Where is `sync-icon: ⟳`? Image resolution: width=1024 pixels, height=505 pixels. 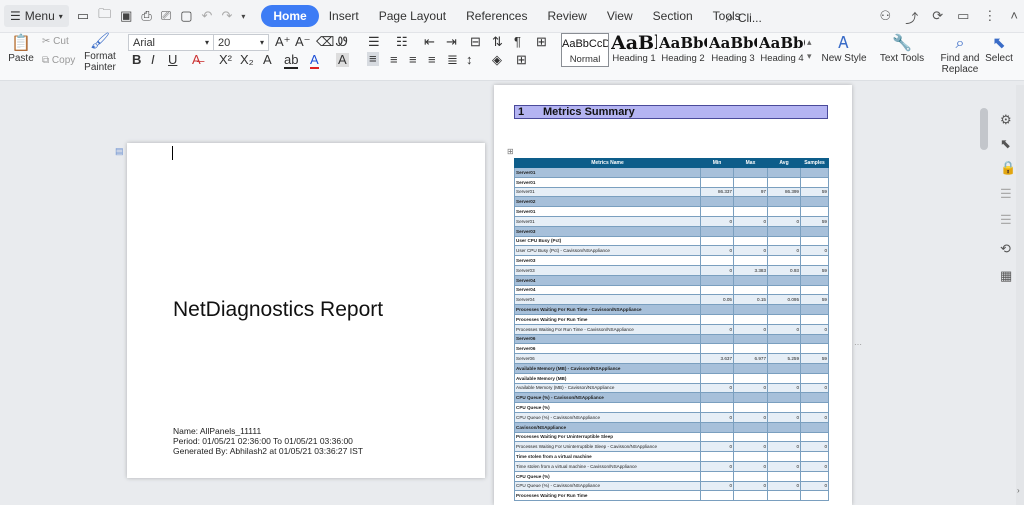
sync-icon: ⟳ is located at coordinates (937, 17).